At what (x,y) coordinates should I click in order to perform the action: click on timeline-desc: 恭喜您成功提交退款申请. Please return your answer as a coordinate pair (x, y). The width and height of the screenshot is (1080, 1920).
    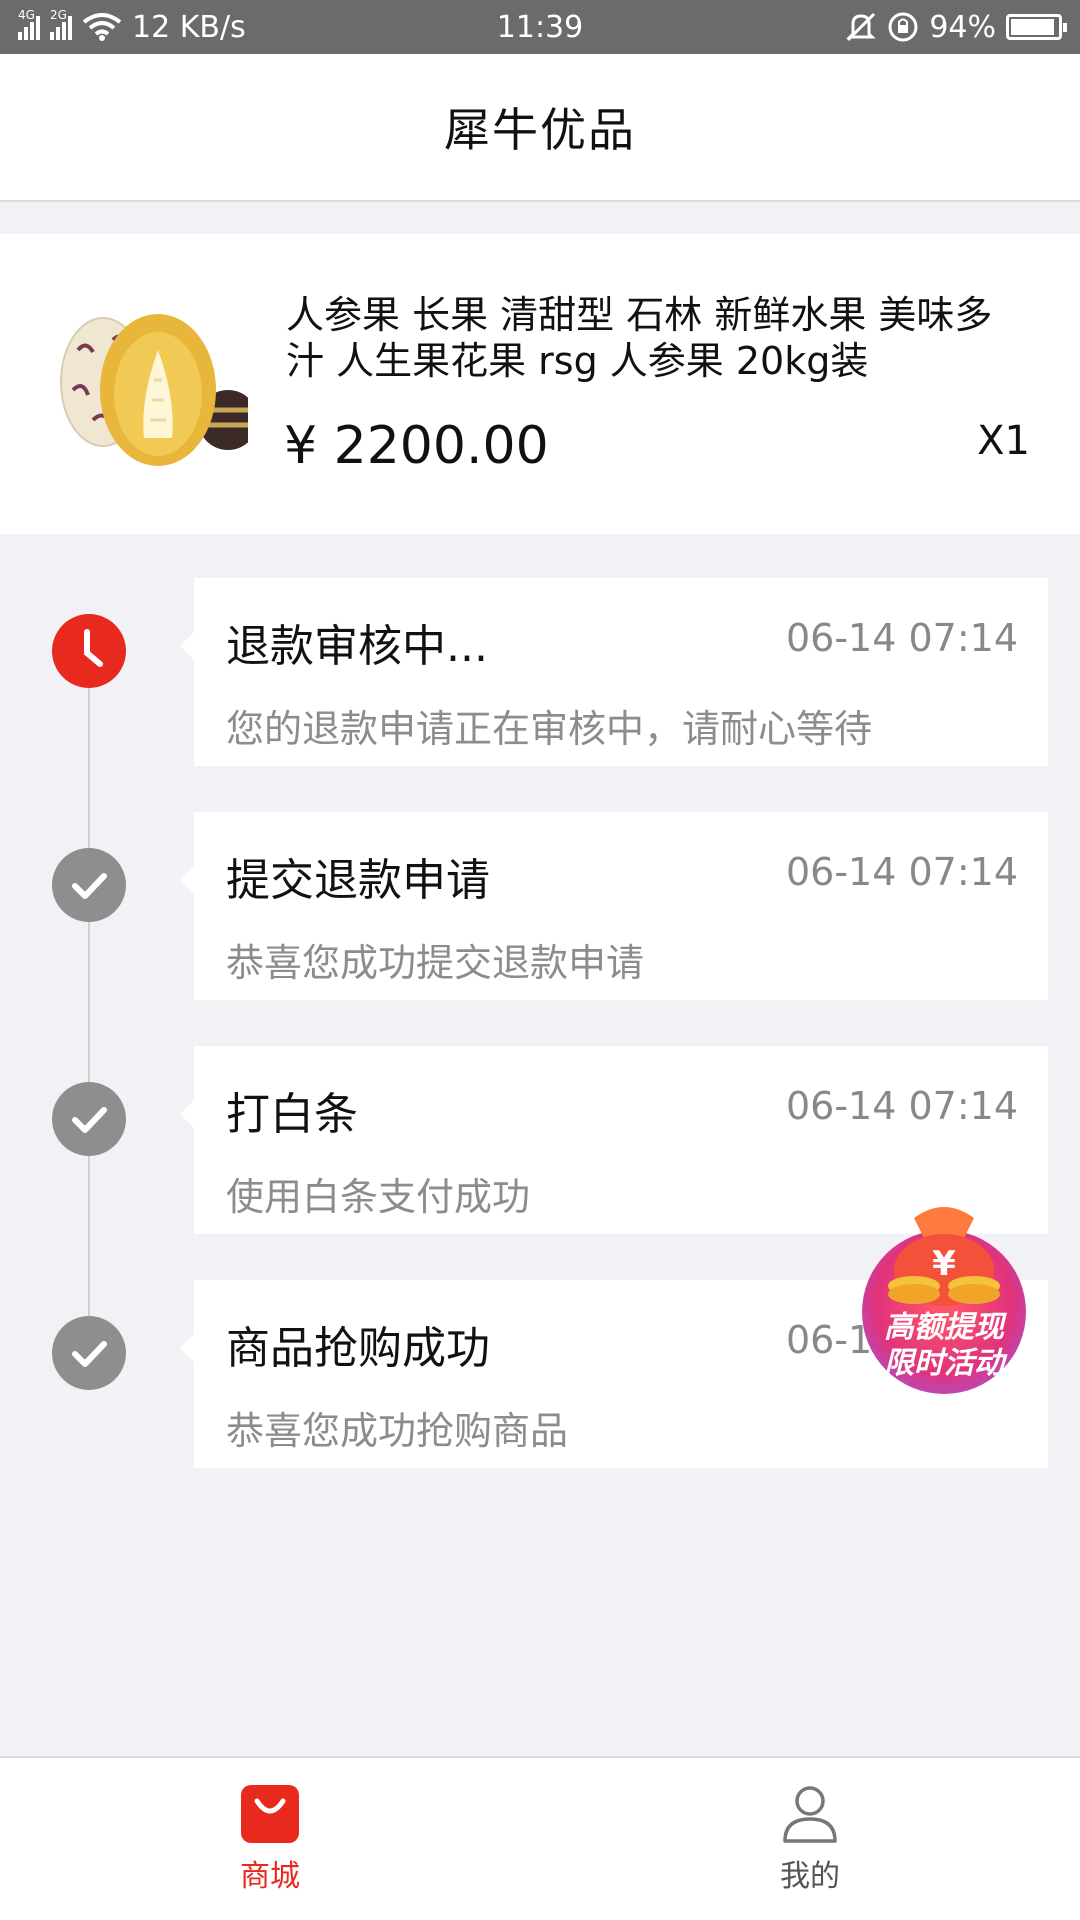
    Looking at the image, I should click on (435, 963).